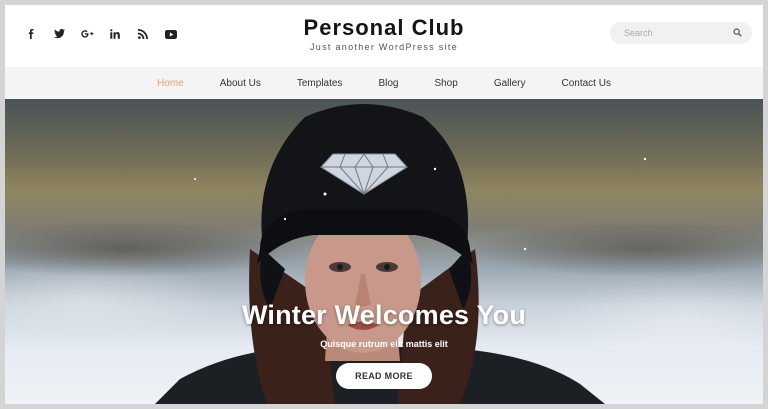  I want to click on search-box, so click(681, 33).